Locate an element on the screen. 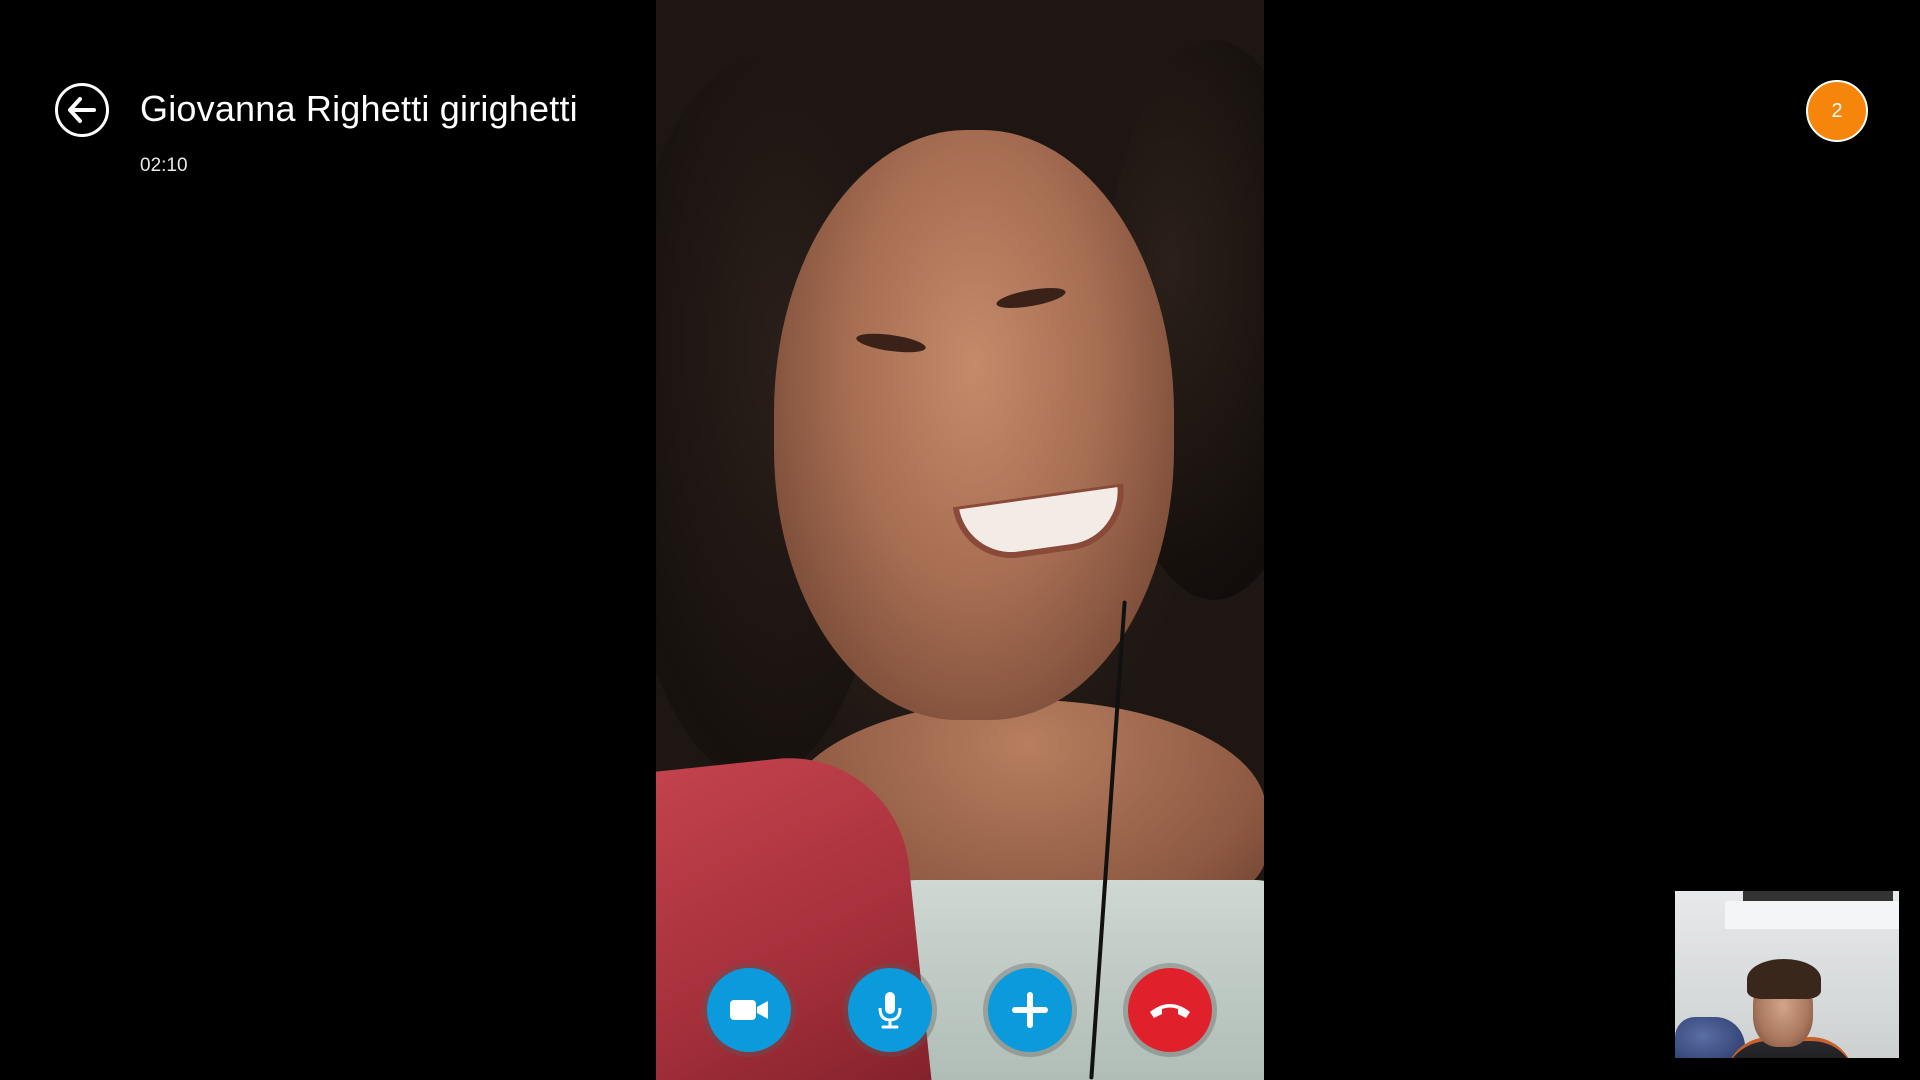  end-call-button is located at coordinates (1170, 1010).